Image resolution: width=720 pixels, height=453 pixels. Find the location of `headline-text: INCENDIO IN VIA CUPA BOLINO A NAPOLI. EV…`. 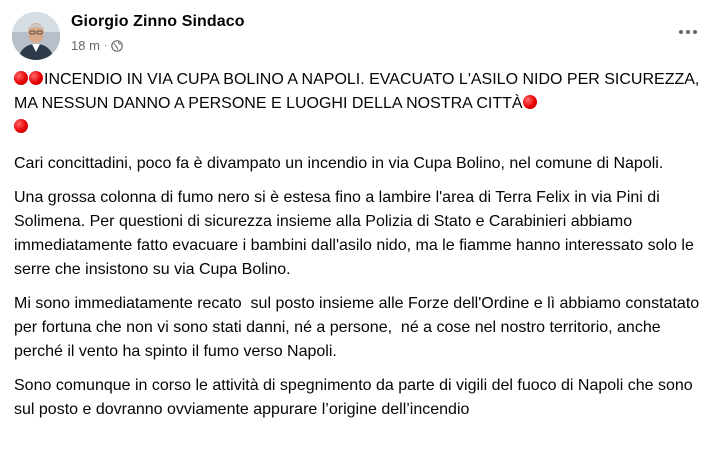

headline-text: INCENDIO IN VIA CUPA BOLINO A NAPOLI. EV… is located at coordinates (357, 91).